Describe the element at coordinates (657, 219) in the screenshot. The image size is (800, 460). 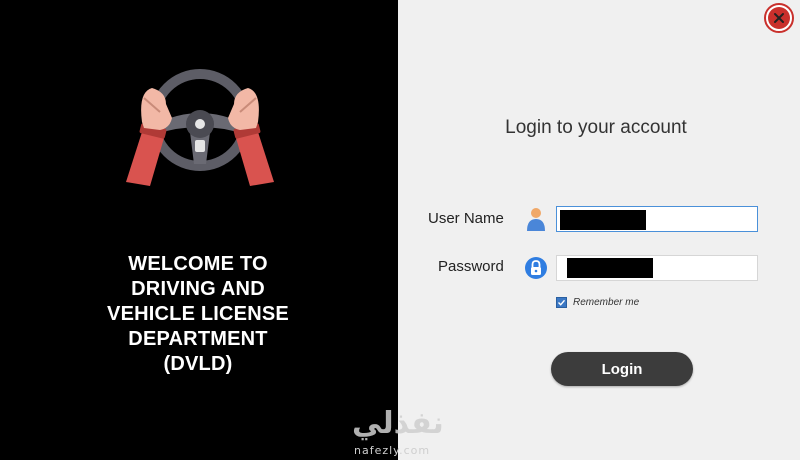
I see `username-input` at that location.